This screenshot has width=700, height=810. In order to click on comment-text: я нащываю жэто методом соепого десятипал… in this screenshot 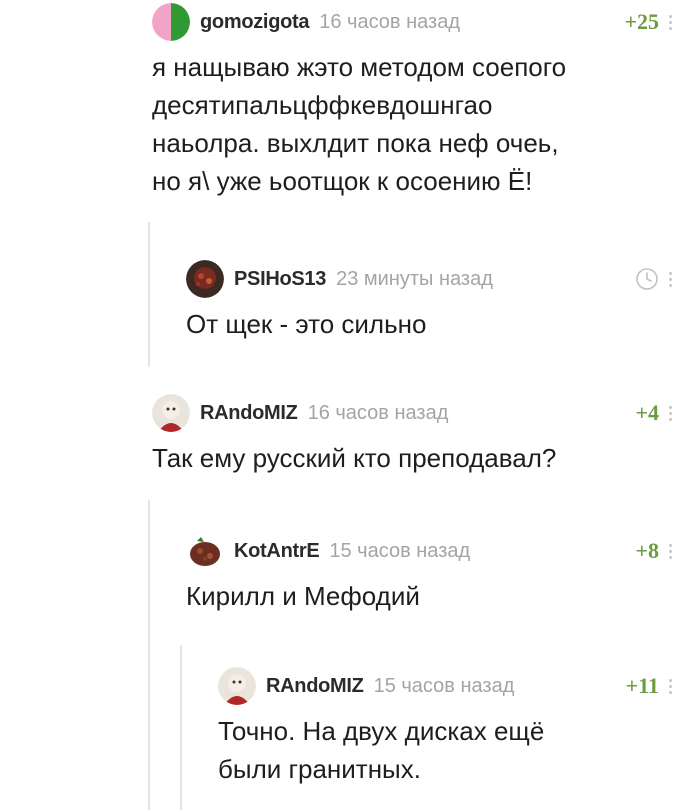, I will do `click(359, 124)`.